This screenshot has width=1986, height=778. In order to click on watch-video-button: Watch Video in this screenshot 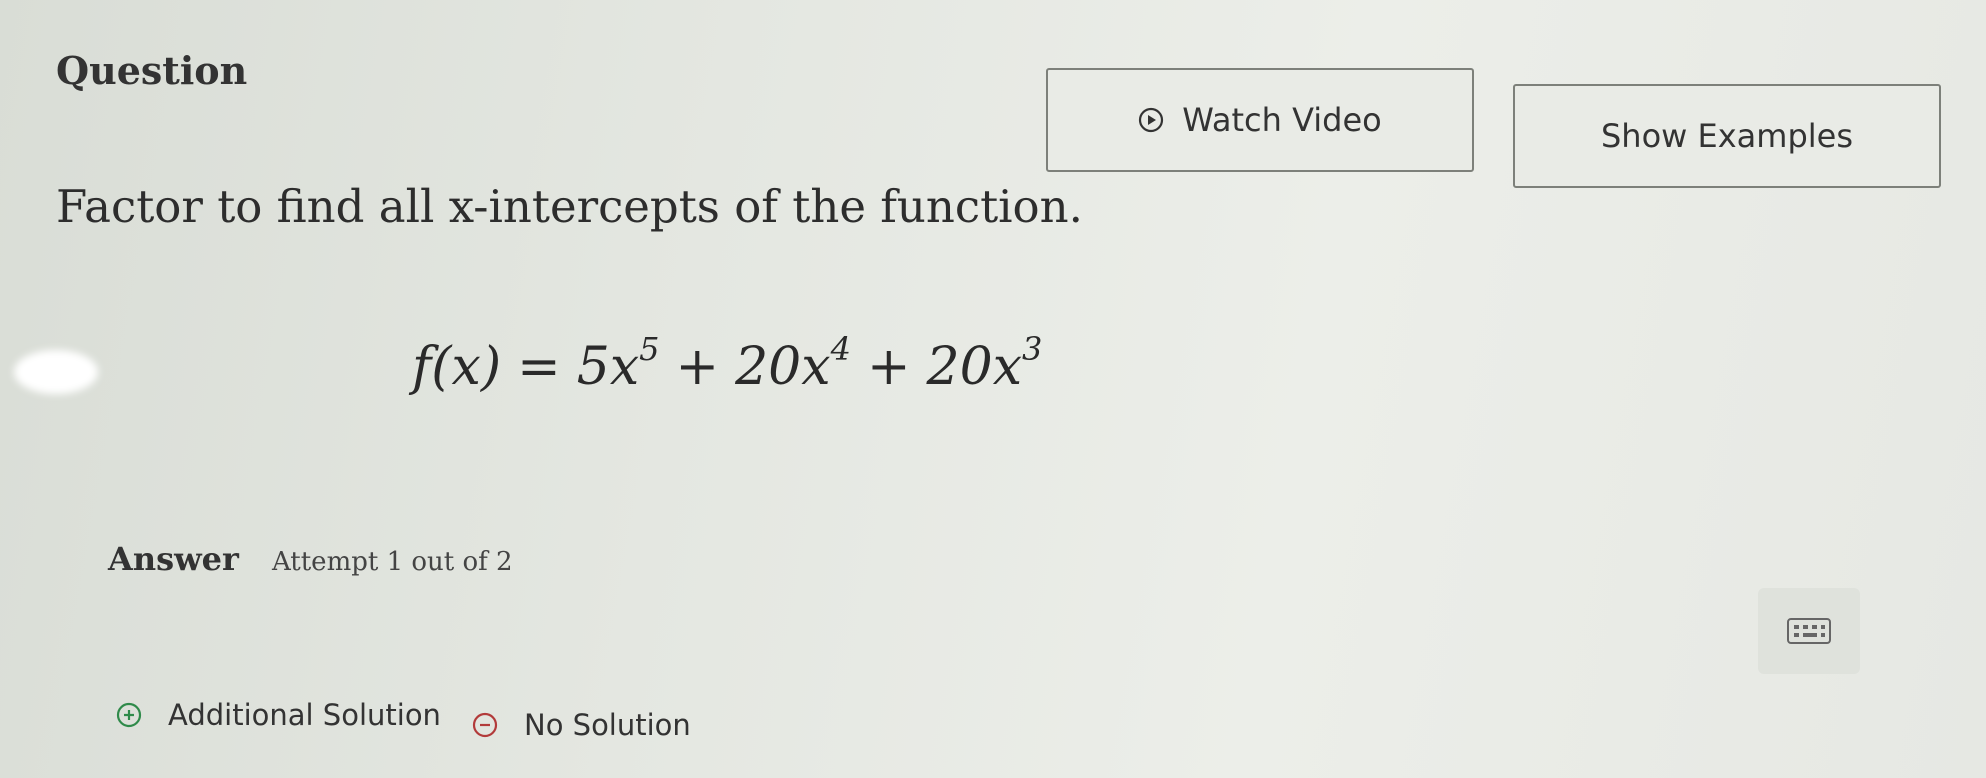, I will do `click(1260, 120)`.